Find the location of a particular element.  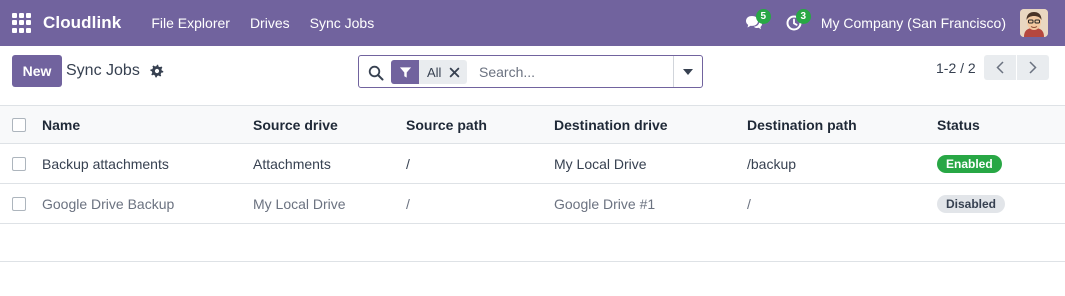

close-icon is located at coordinates (458, 72).